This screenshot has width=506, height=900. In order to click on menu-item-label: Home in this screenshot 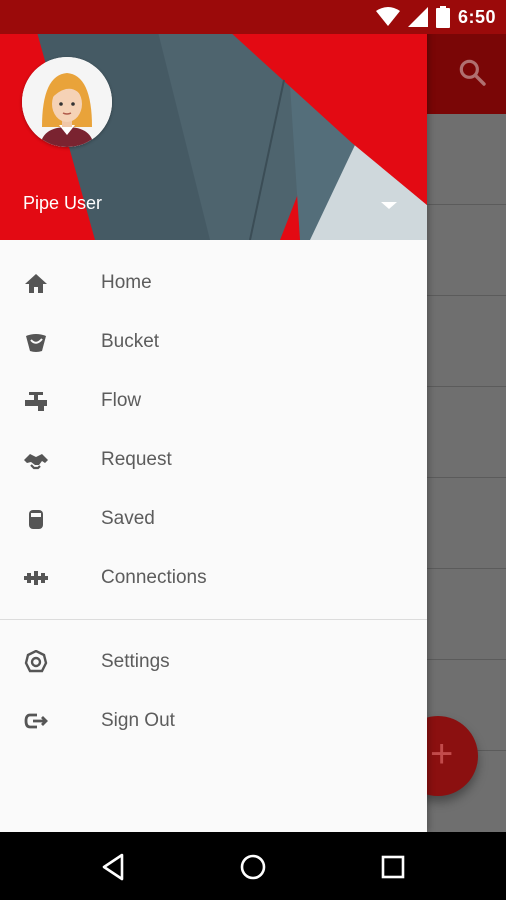, I will do `click(126, 282)`.